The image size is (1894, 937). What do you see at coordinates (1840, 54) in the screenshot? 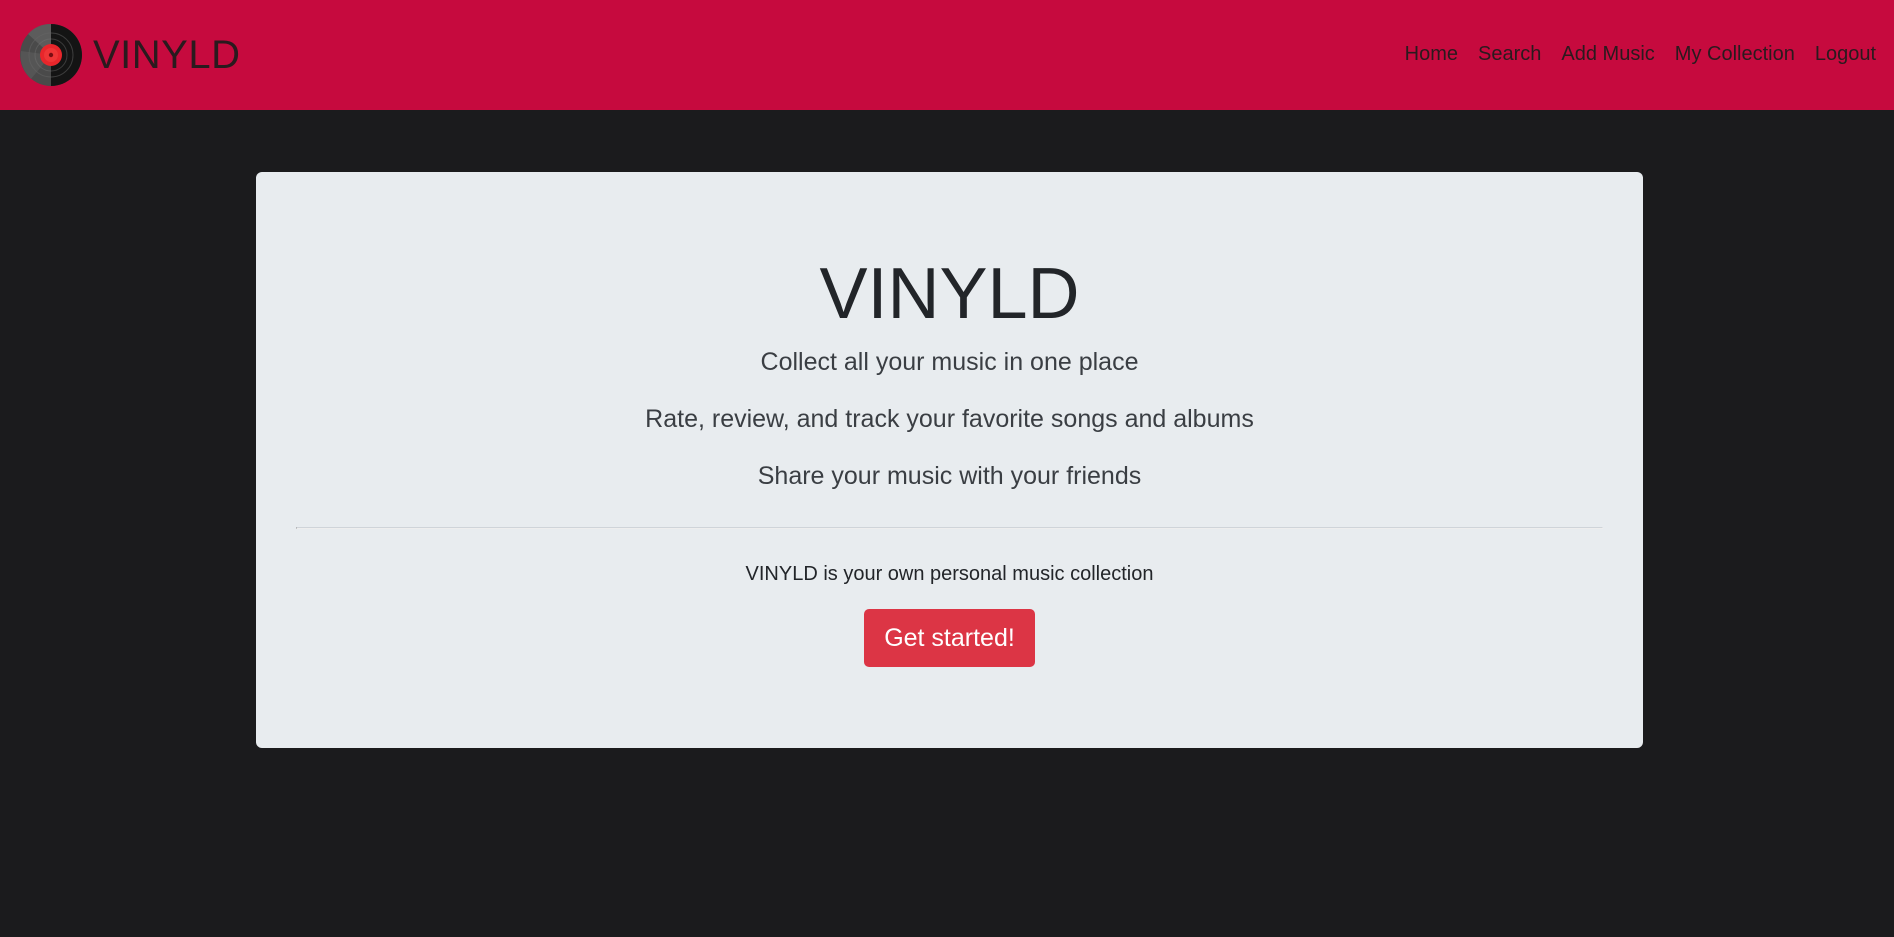
I see `nav-logout-link: Logout` at bounding box center [1840, 54].